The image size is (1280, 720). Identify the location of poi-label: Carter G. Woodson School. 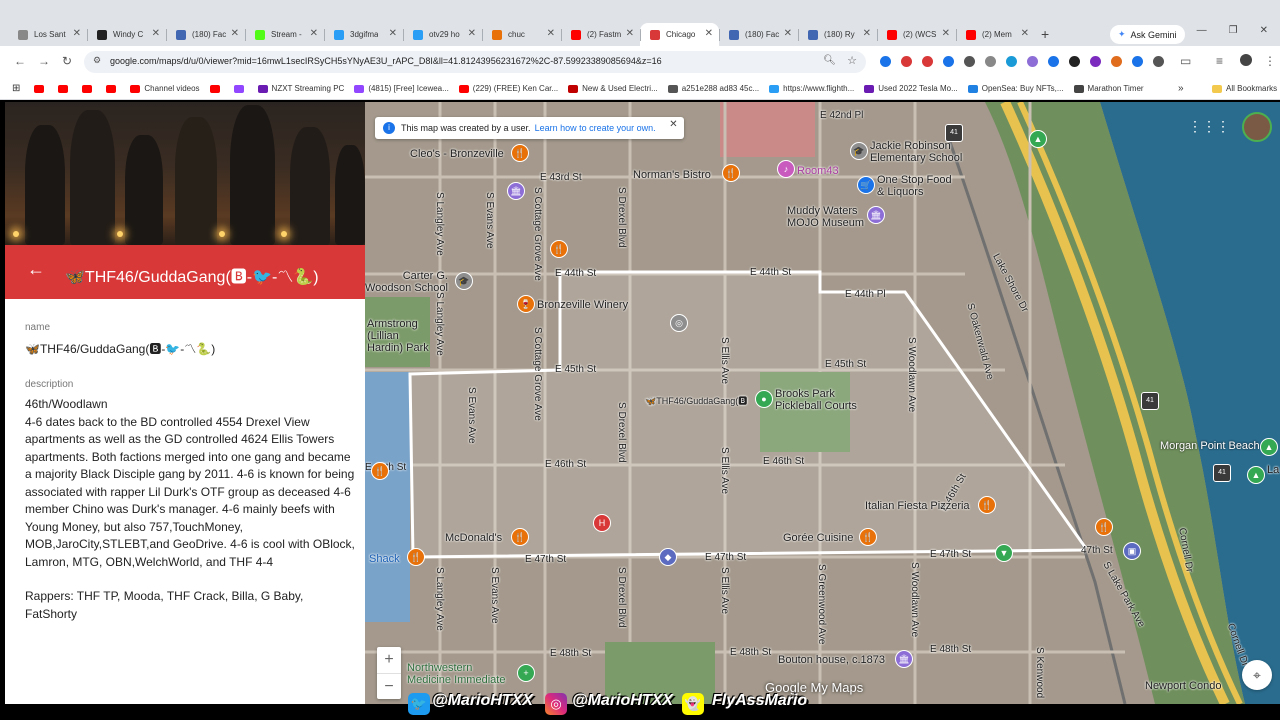
(406, 282).